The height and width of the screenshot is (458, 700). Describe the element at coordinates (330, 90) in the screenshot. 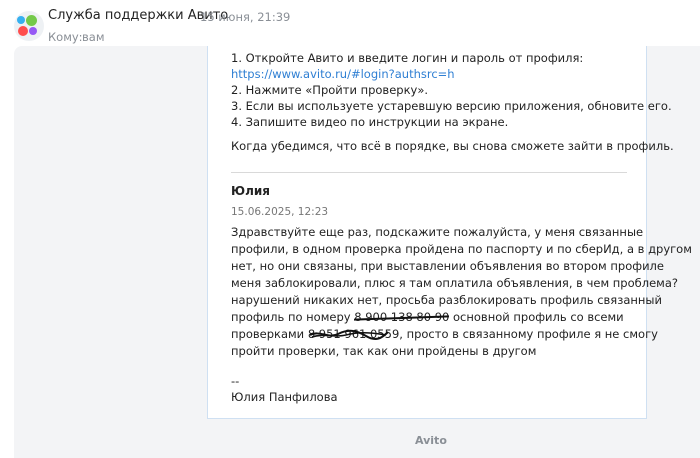

I see `instruction-step-2: 2. Нажмите «Пройти проверку».` at that location.